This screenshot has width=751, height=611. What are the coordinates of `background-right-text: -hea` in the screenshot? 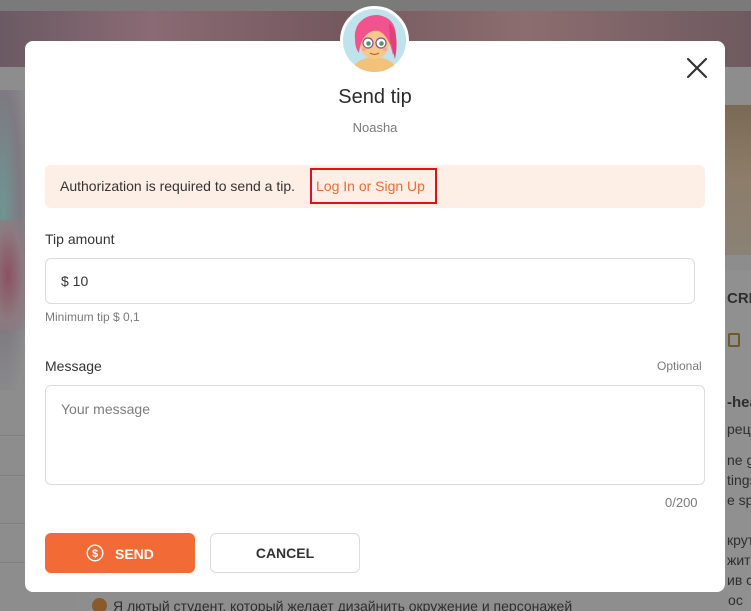 It's located at (739, 402).